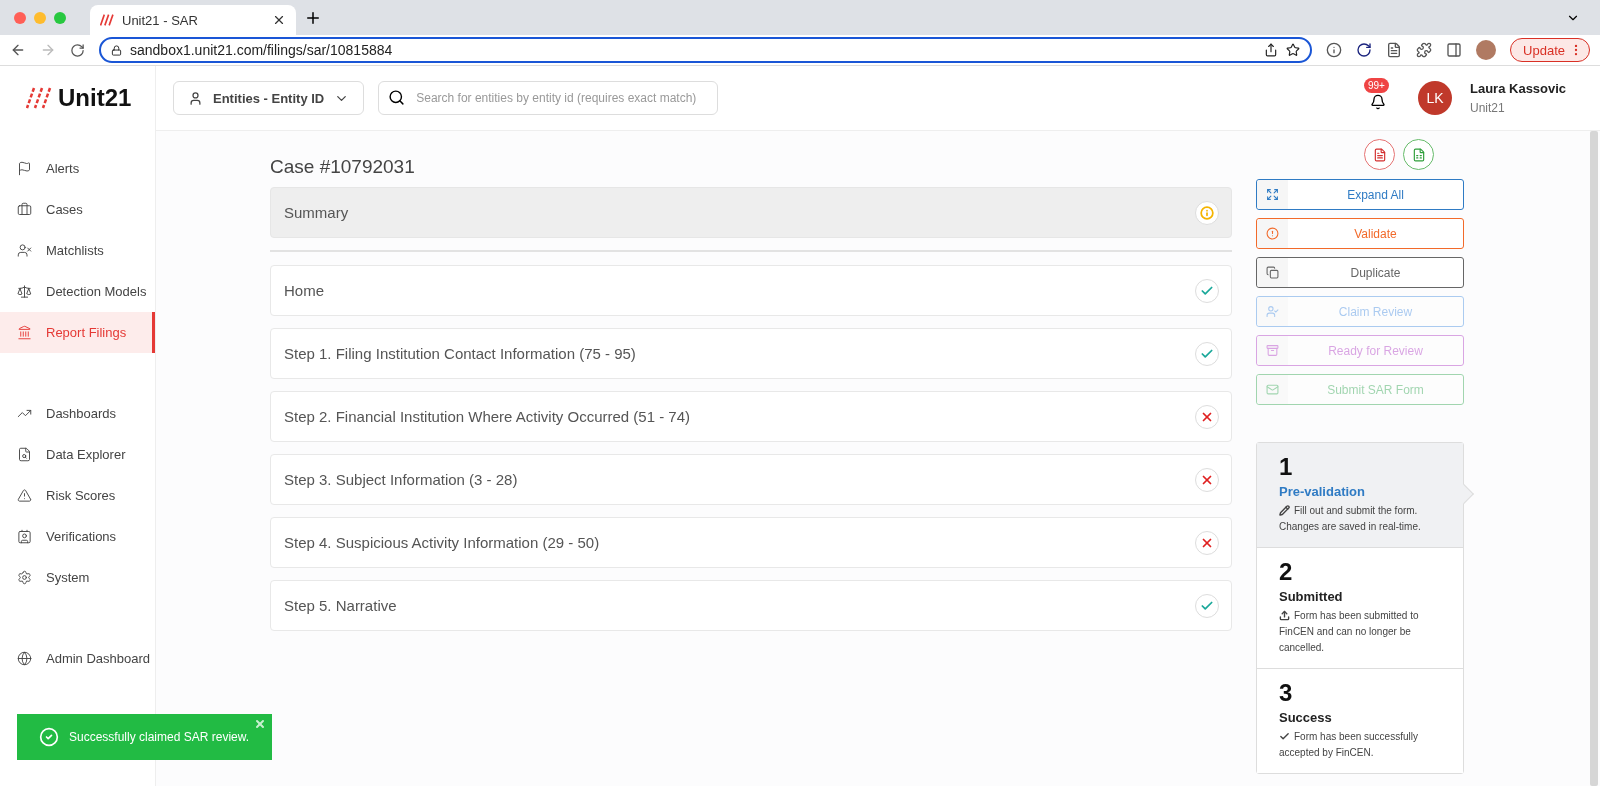  What do you see at coordinates (1376, 85) in the screenshot?
I see `notification-badge: 99+` at bounding box center [1376, 85].